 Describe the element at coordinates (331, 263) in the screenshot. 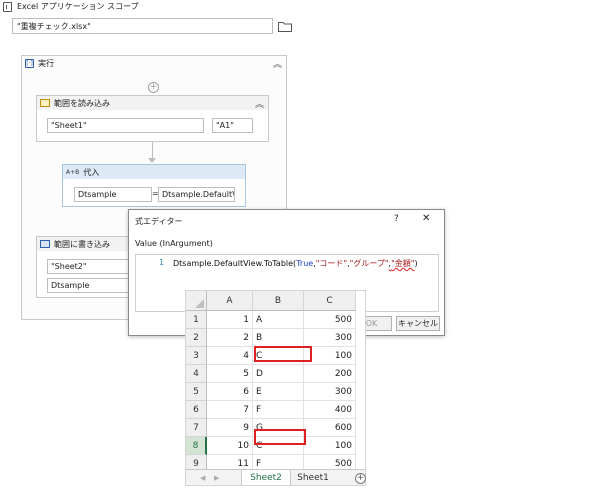

I see `code-string-code: "コード"` at that location.